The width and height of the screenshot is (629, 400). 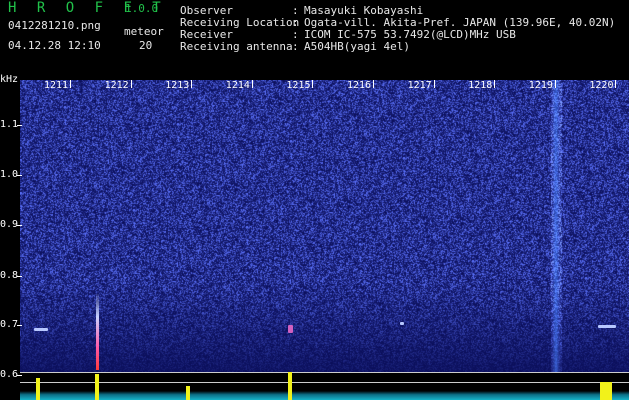 What do you see at coordinates (142, 8) in the screenshot?
I see `app-version: 1.0.0` at bounding box center [142, 8].